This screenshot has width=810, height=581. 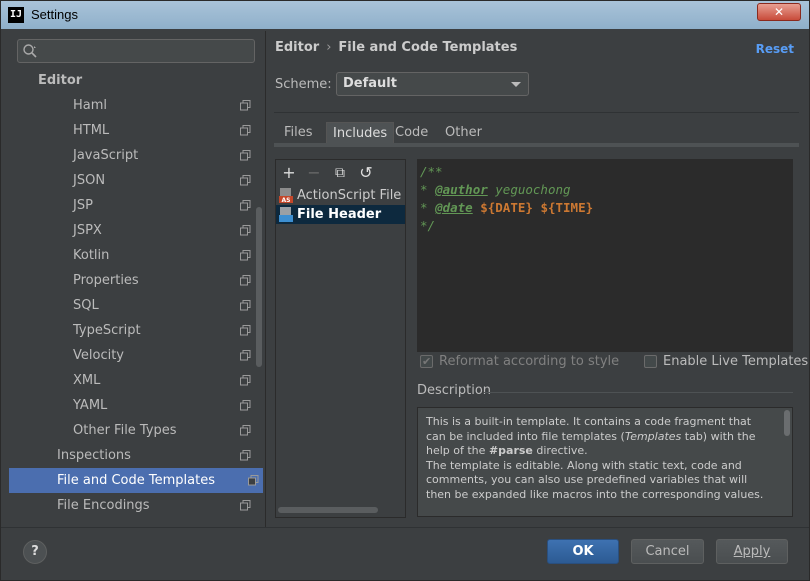 What do you see at coordinates (351, 195) in the screenshot?
I see `template-name: ActionScript File Header` at bounding box center [351, 195].